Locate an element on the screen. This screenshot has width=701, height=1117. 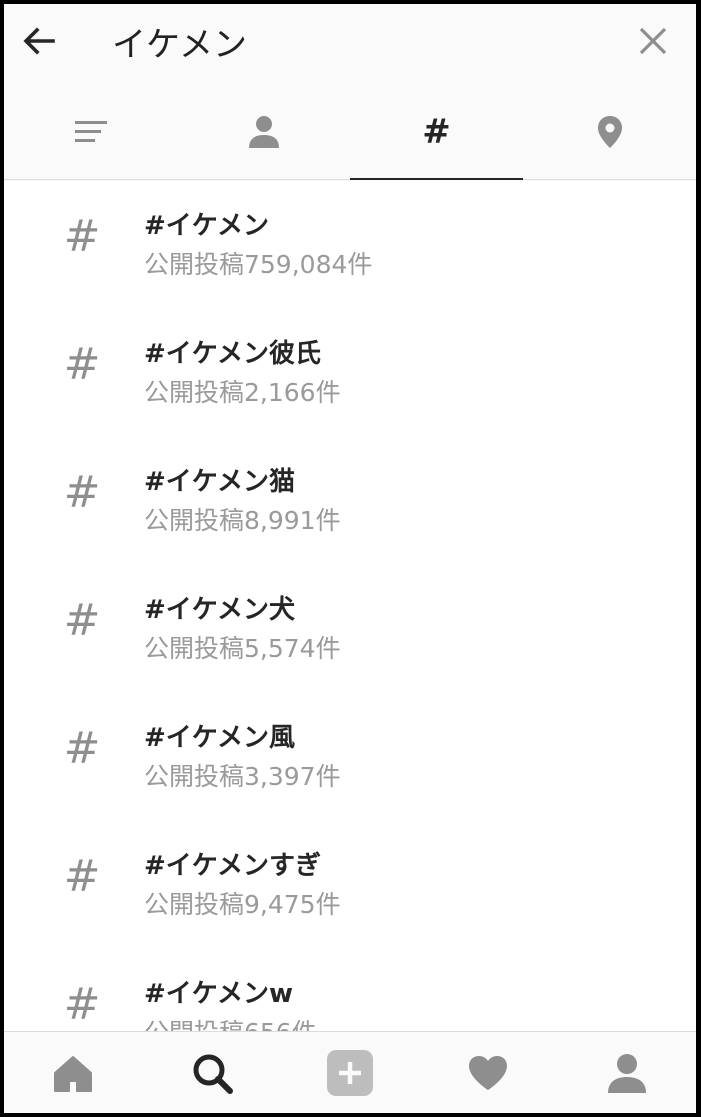
nav-add-post is located at coordinates (350, 1072).